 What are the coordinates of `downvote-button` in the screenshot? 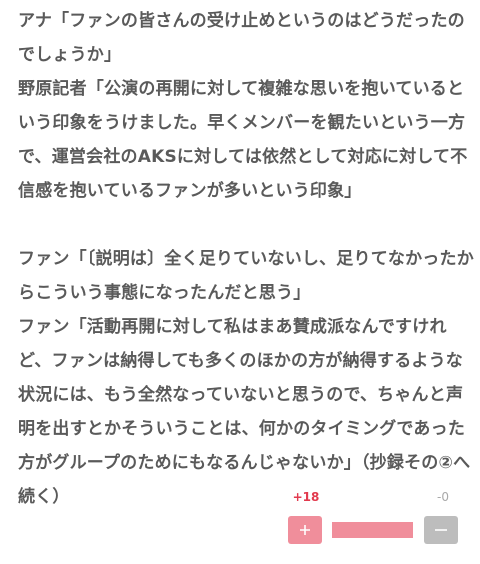 It's located at (441, 530).